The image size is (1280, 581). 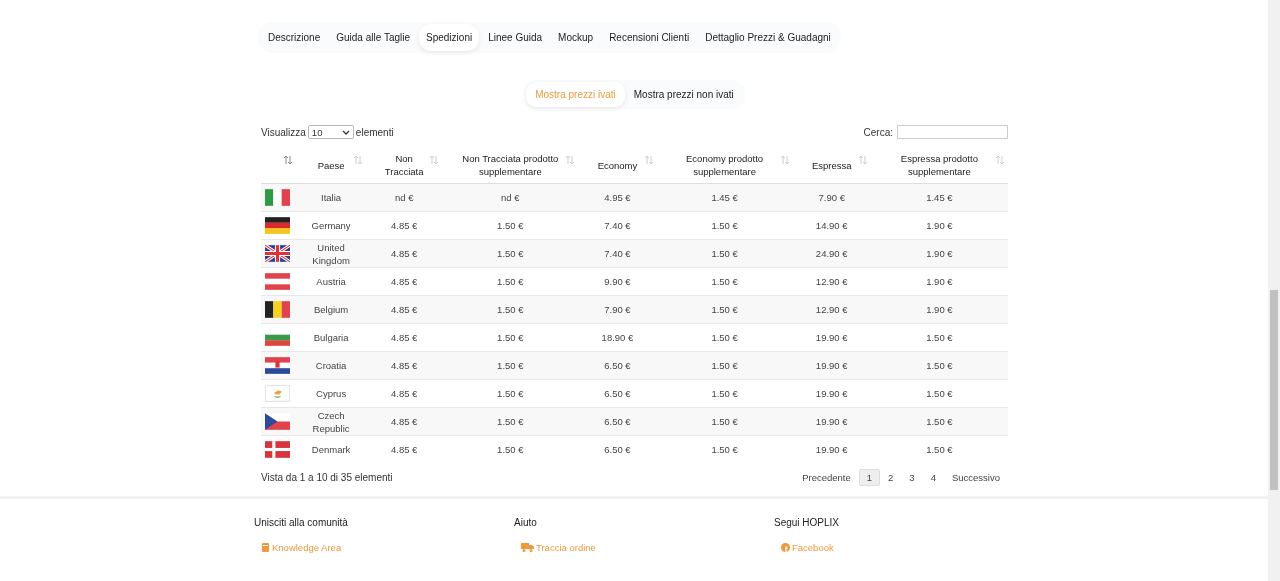 I want to click on tab: Recensioni Clienti, so click(x=649, y=37).